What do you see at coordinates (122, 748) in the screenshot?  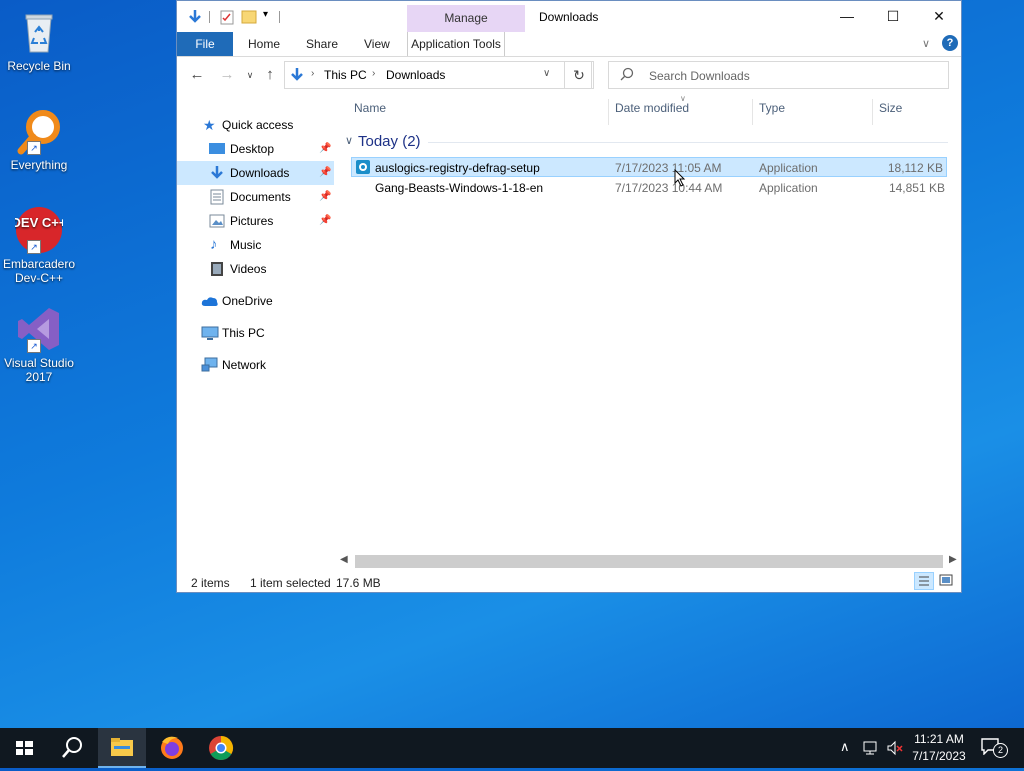 I see `taskbar-file-explorer` at bounding box center [122, 748].